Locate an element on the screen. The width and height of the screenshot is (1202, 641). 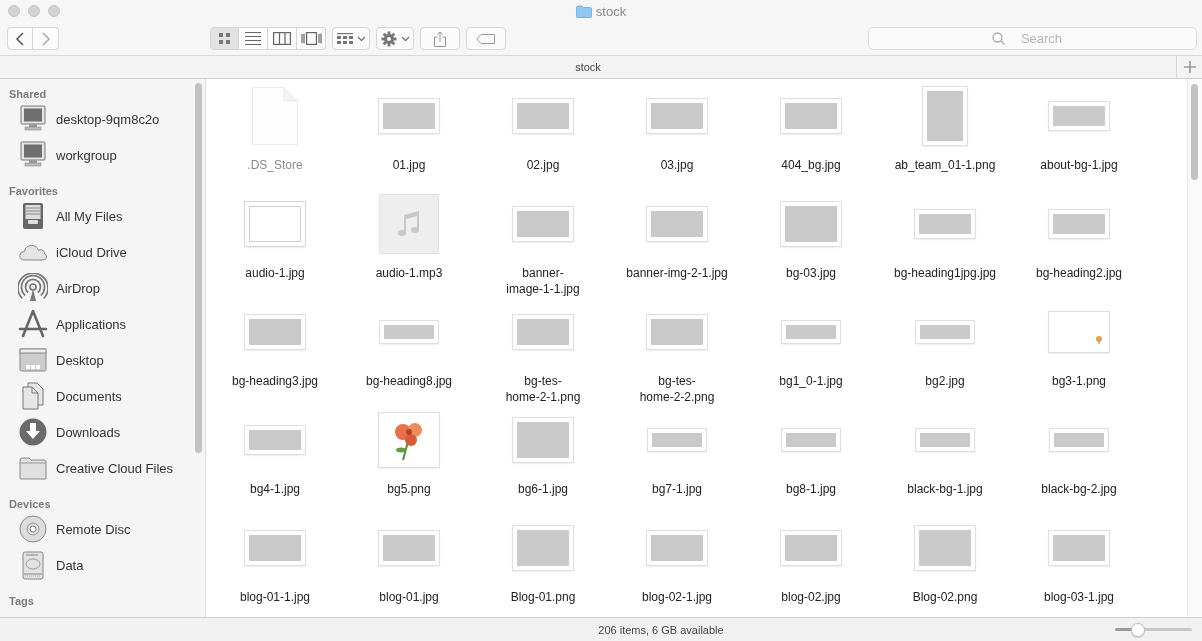
plus-icon is located at coordinates (1189, 67).